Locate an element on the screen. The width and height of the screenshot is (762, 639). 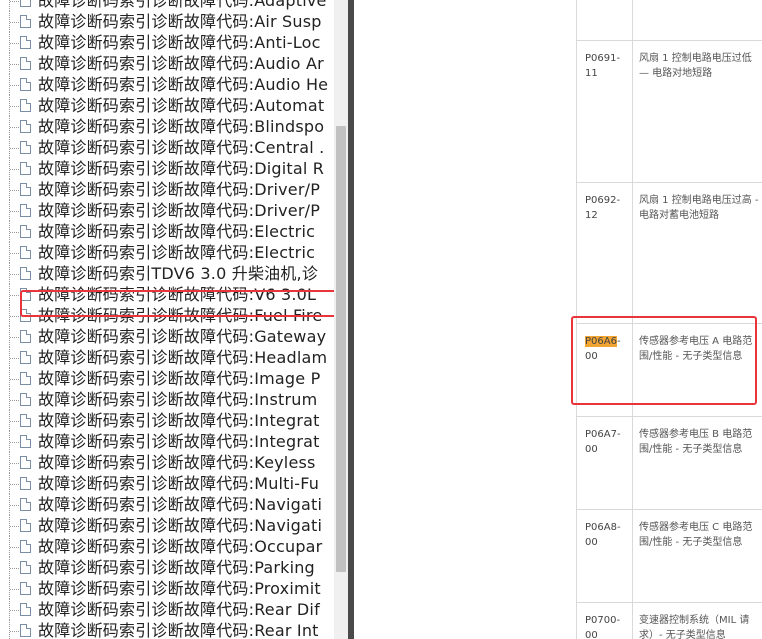
tree-item: 故障诊断码索引诊断故障代码:Air Susp is located at coordinates (167, 21).